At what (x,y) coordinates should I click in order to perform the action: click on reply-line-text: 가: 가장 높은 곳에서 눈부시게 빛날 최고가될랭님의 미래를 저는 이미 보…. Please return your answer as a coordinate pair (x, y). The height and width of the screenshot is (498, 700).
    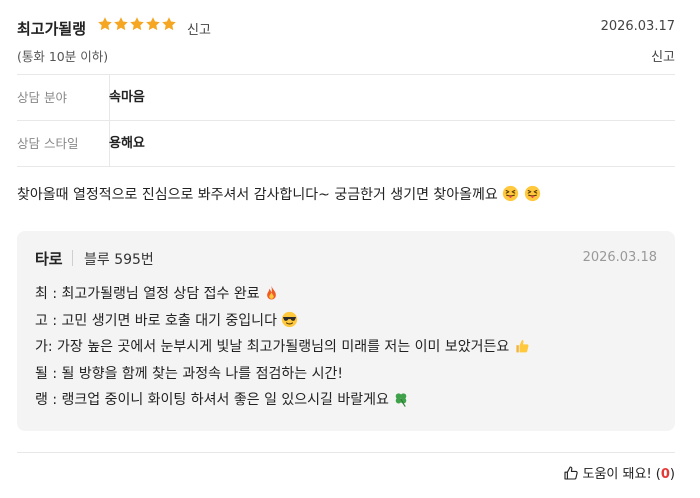
    Looking at the image, I should click on (272, 347).